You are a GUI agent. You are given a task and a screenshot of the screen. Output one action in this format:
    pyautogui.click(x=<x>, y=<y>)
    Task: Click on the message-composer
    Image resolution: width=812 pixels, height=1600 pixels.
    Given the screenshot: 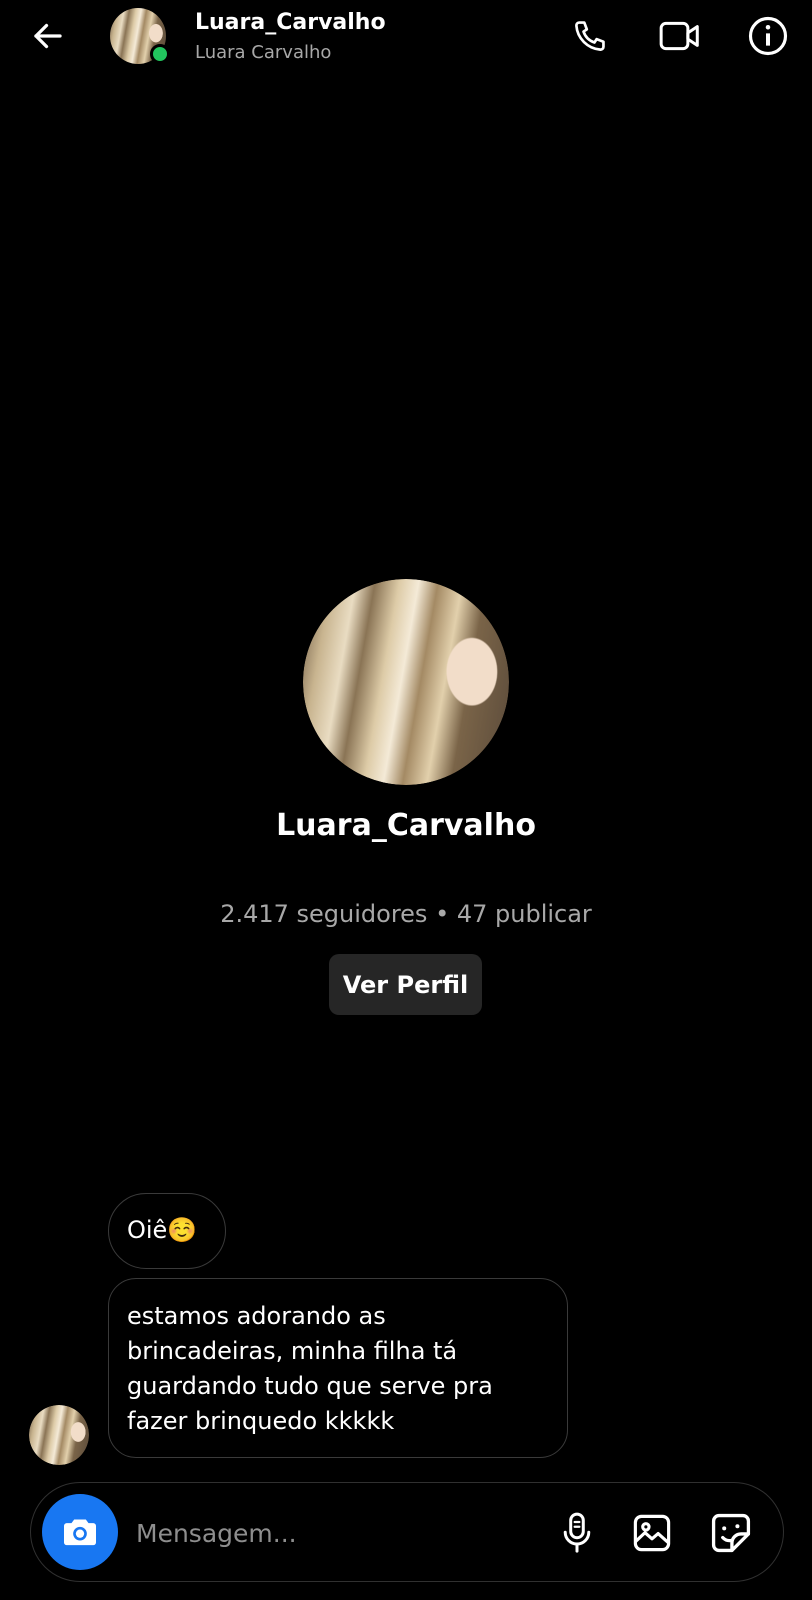 What is the action you would take?
    pyautogui.click(x=407, y=1532)
    